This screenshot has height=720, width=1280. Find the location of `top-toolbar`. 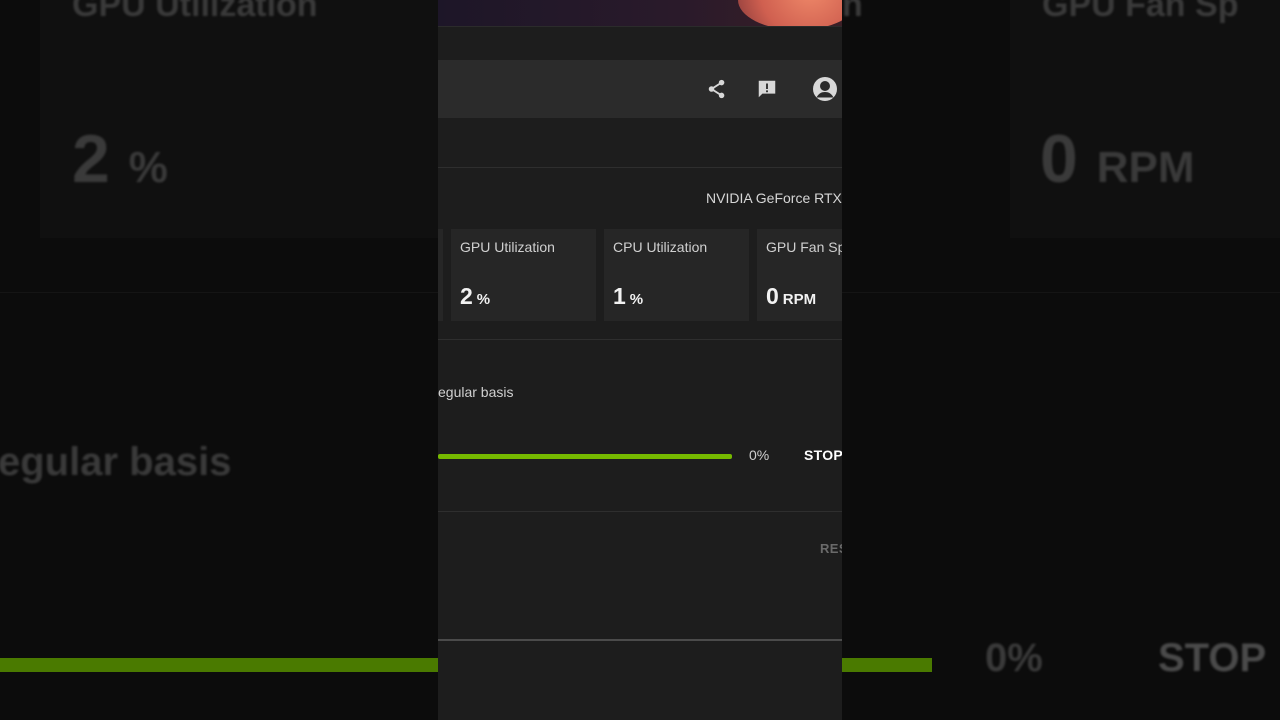

top-toolbar is located at coordinates (640, 89).